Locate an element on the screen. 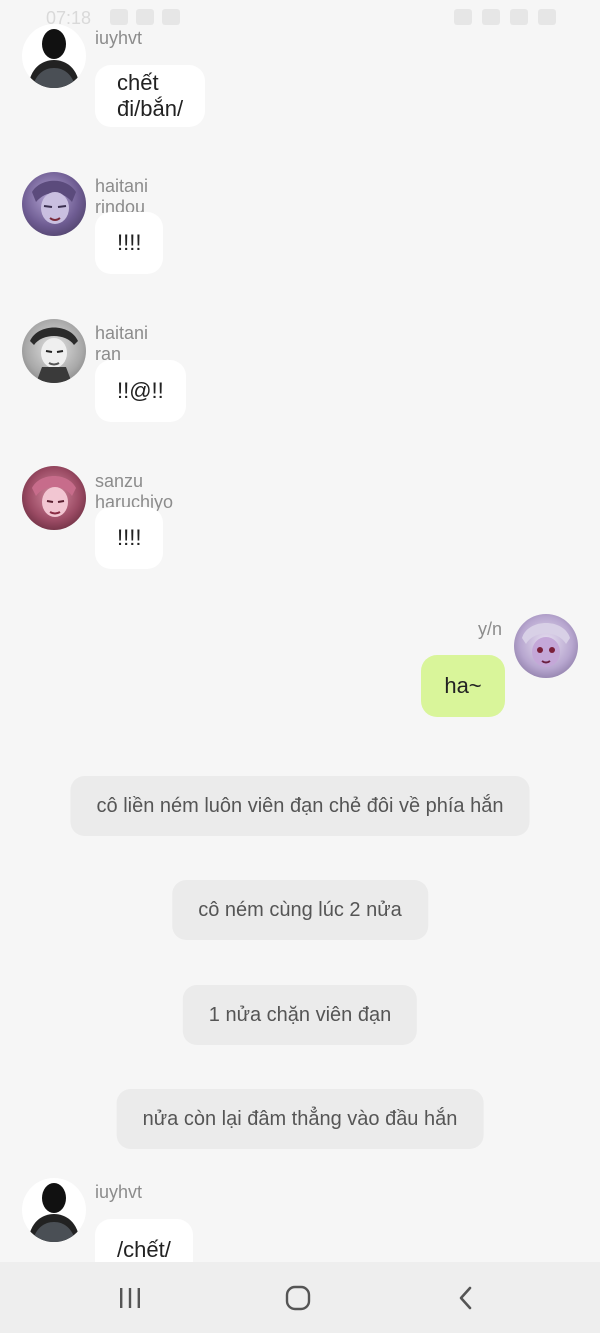  image-notification-icon is located at coordinates (119, 17).